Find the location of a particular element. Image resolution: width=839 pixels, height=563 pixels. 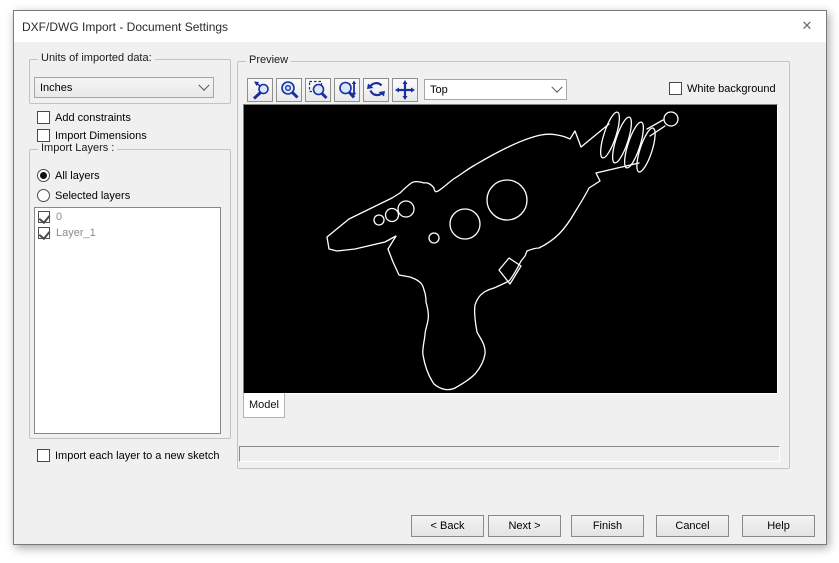

import-each-layer-label: Import each layer to a new sketch is located at coordinates (137, 455).